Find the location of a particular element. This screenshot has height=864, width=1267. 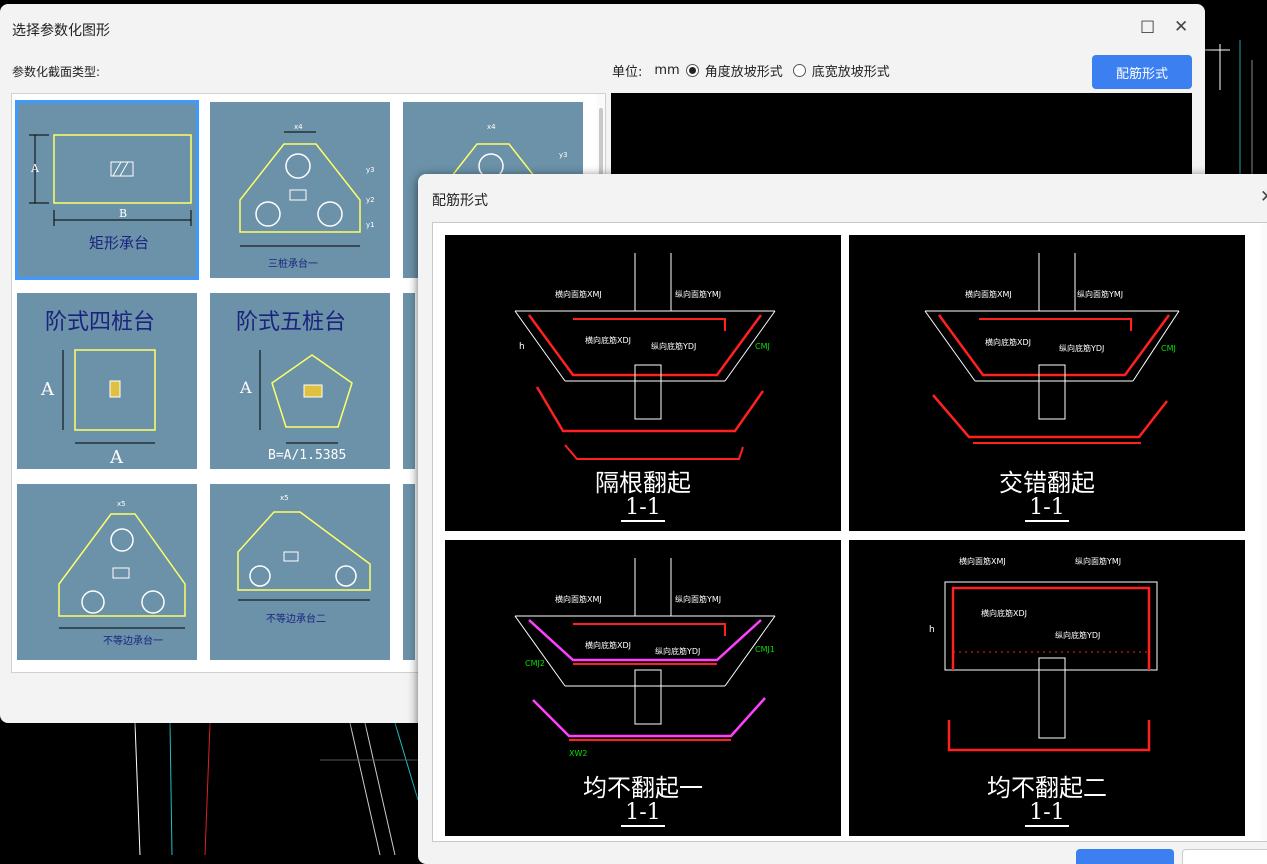

tile-stepped-four-pile: 阶式四桩台 A A is located at coordinates (107, 381).